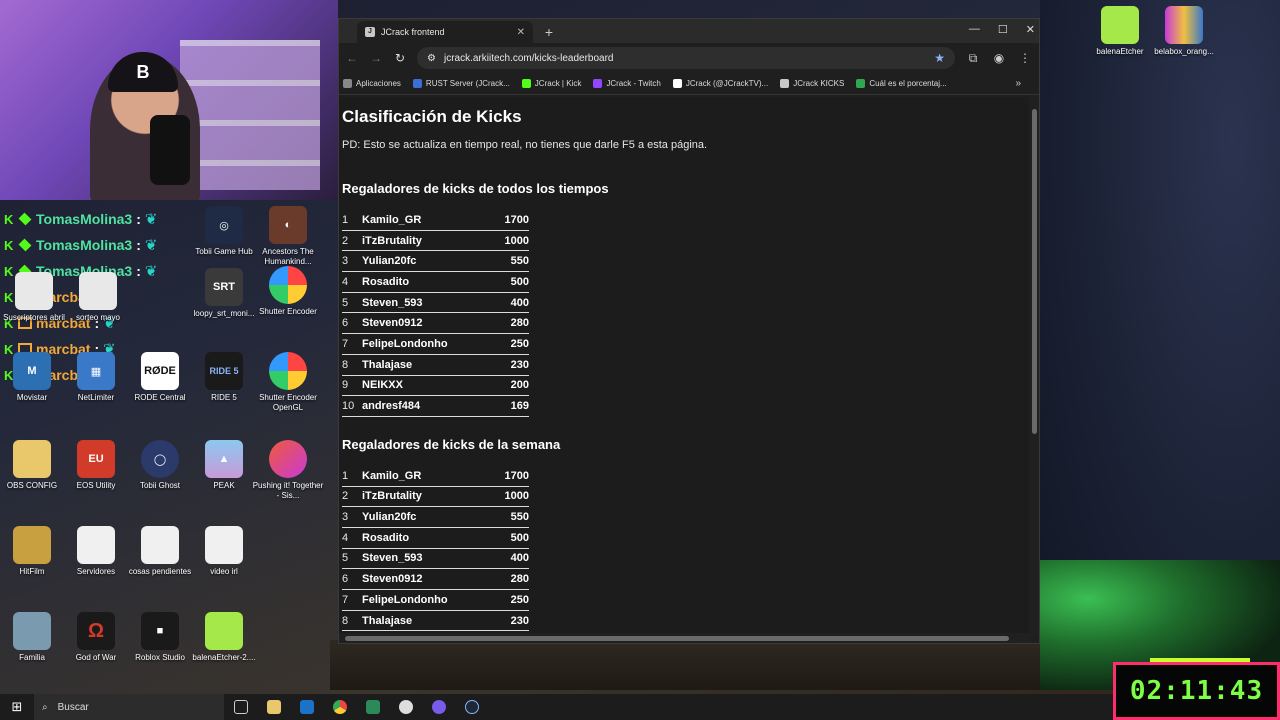 This screenshot has width=1280, height=720. I want to click on desktop-icon-shutter-encoder: Shutter Encoder, so click(288, 291).